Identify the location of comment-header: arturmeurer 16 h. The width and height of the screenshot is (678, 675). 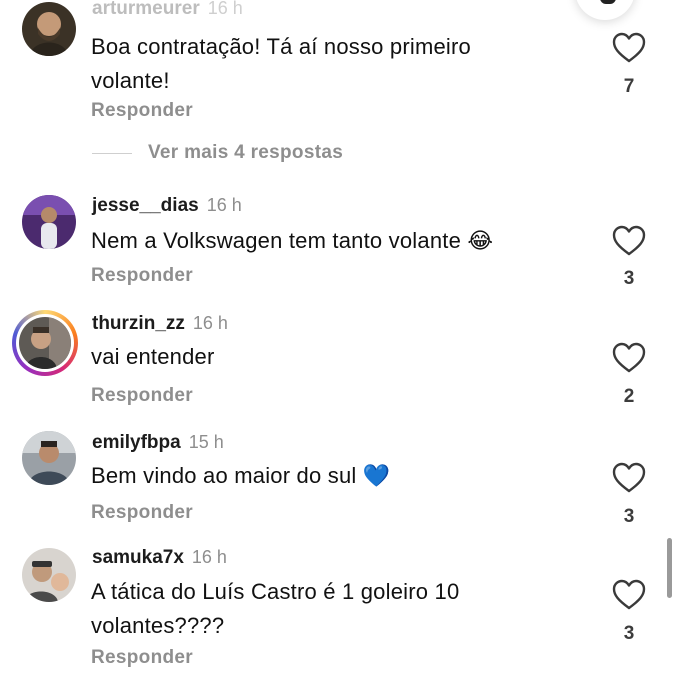
(167, 10).